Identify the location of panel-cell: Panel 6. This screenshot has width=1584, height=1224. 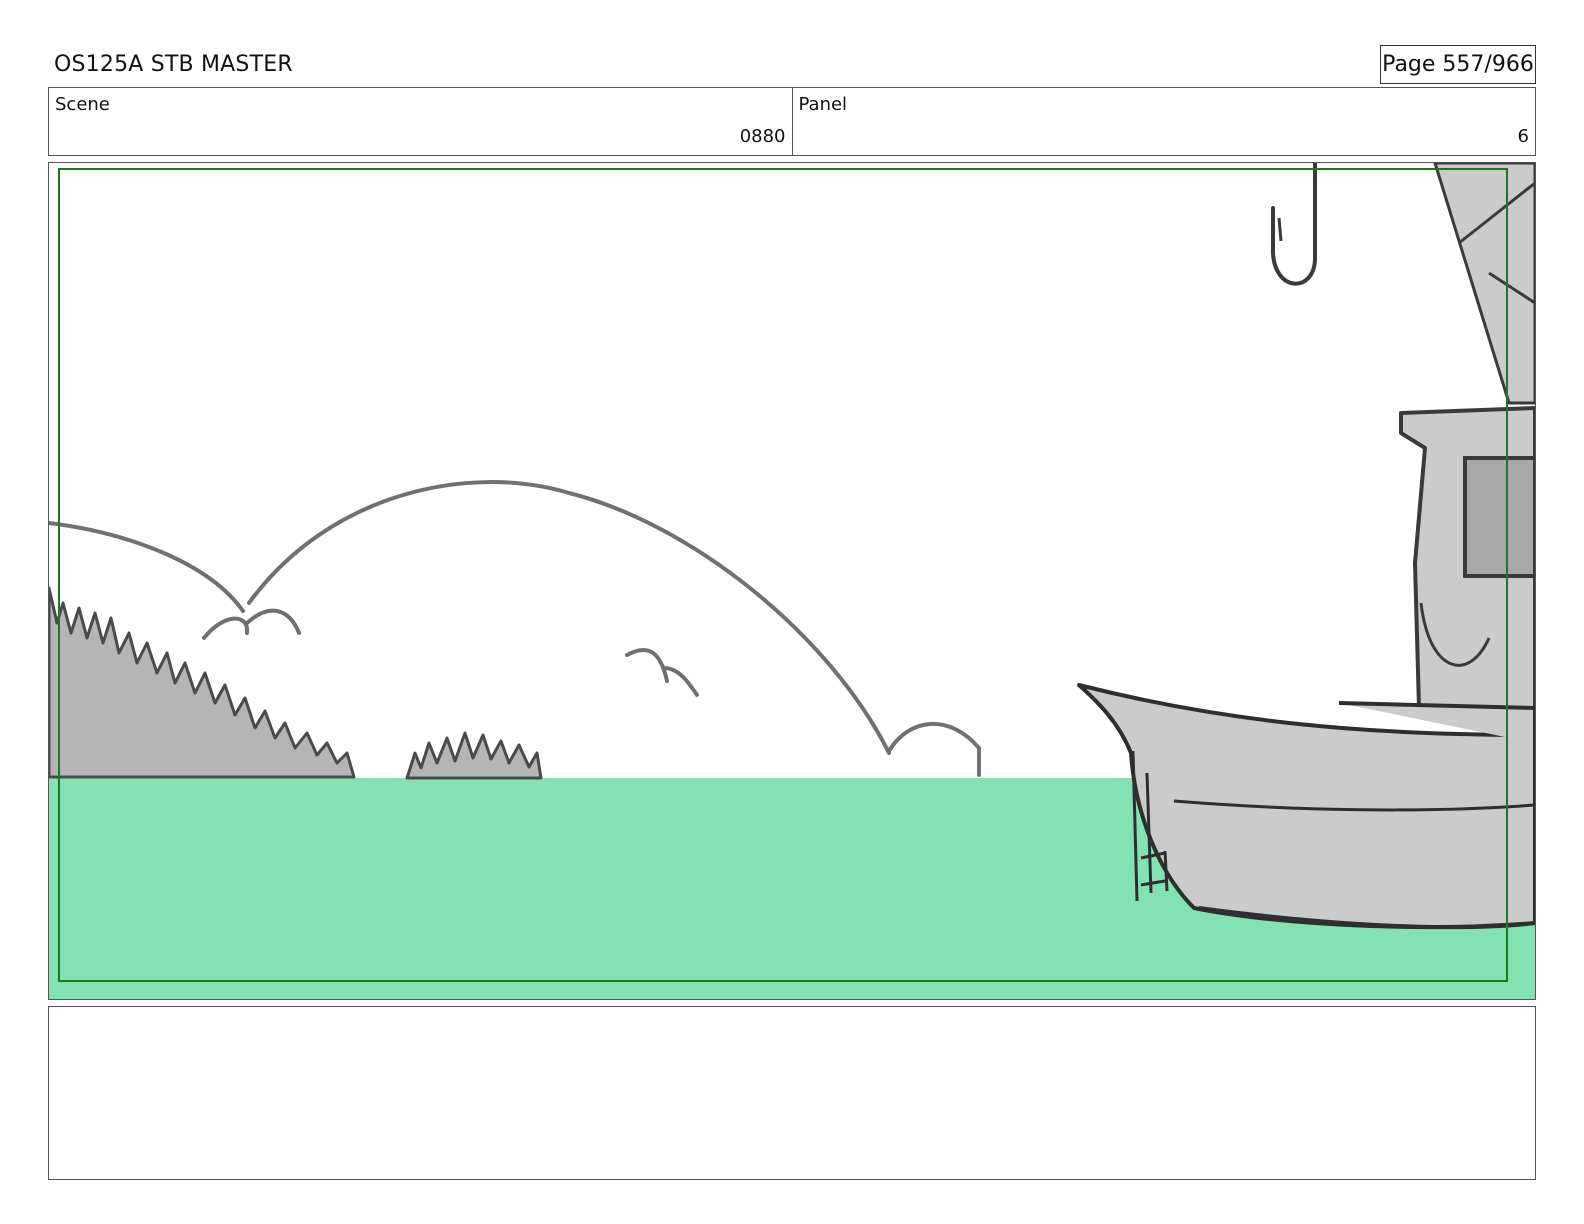
(1163, 121).